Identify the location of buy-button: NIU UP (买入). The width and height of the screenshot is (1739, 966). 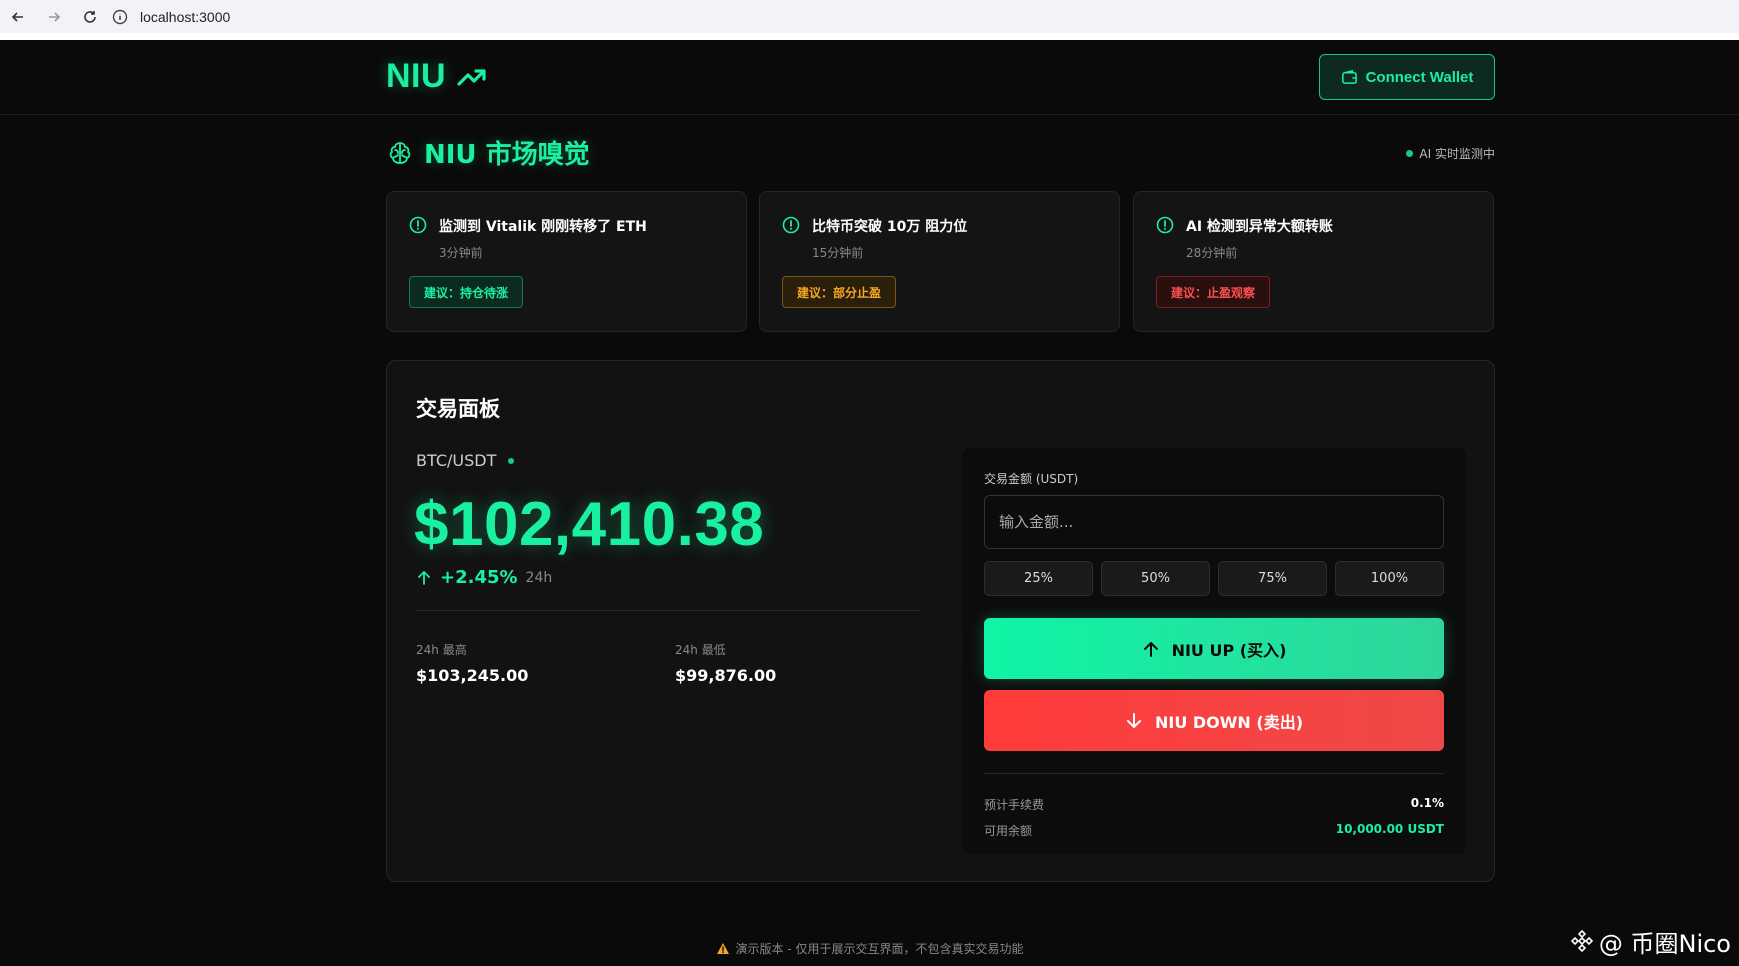
(1214, 648).